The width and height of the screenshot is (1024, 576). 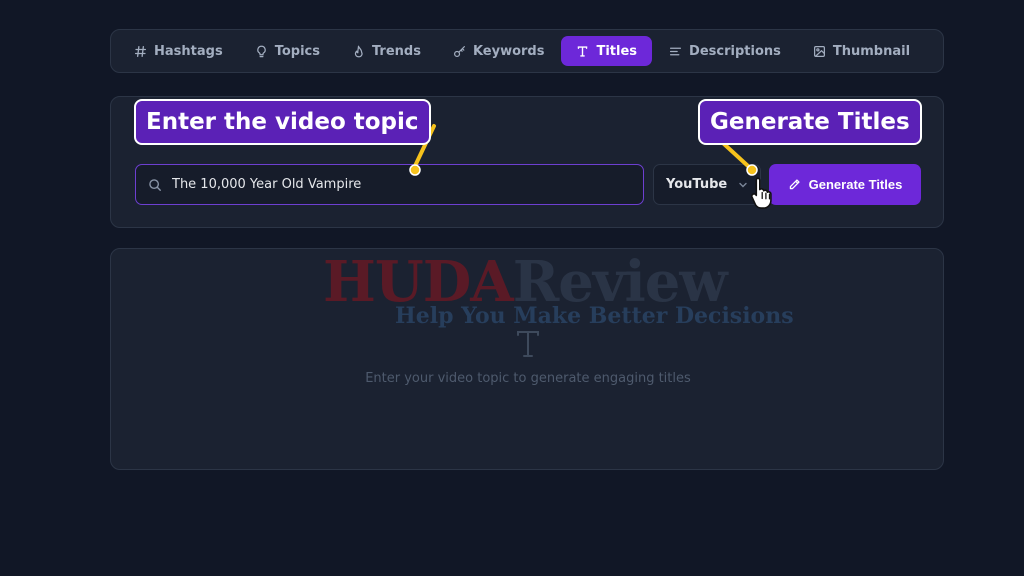 What do you see at coordinates (617, 51) in the screenshot?
I see `tab-label: Titles` at bounding box center [617, 51].